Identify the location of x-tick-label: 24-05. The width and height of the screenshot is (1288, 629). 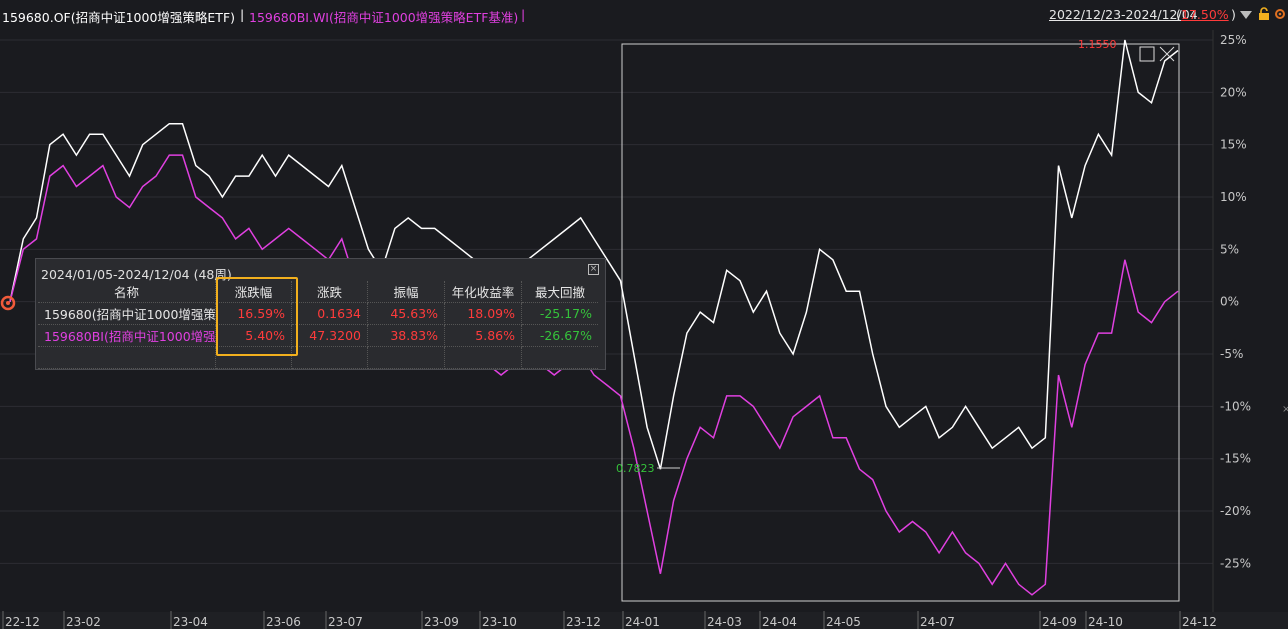
(843, 622).